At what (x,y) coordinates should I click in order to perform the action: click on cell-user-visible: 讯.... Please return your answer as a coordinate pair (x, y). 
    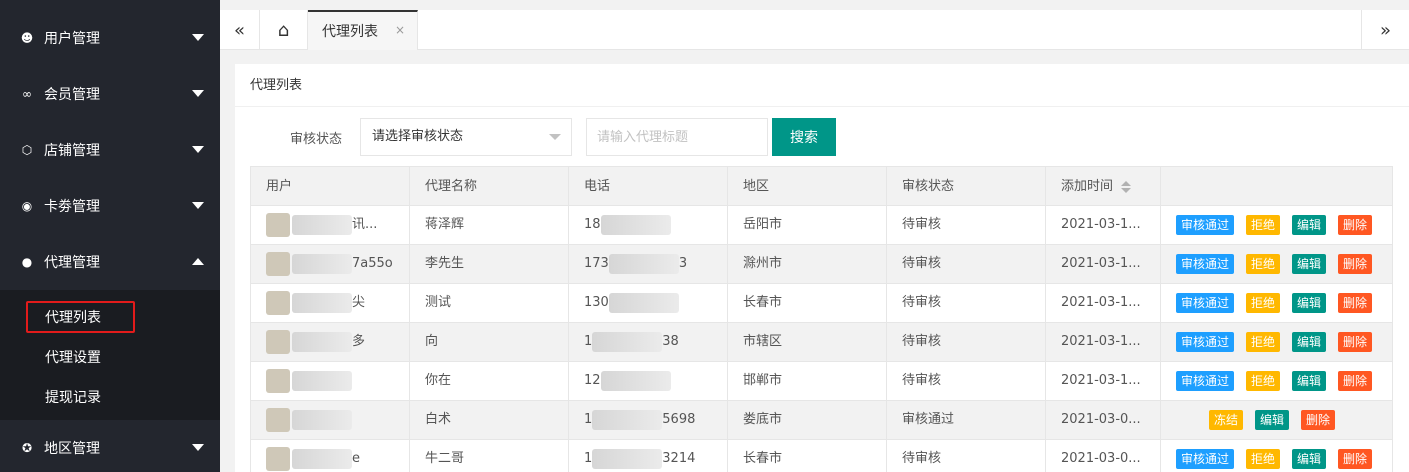
    Looking at the image, I should click on (365, 224).